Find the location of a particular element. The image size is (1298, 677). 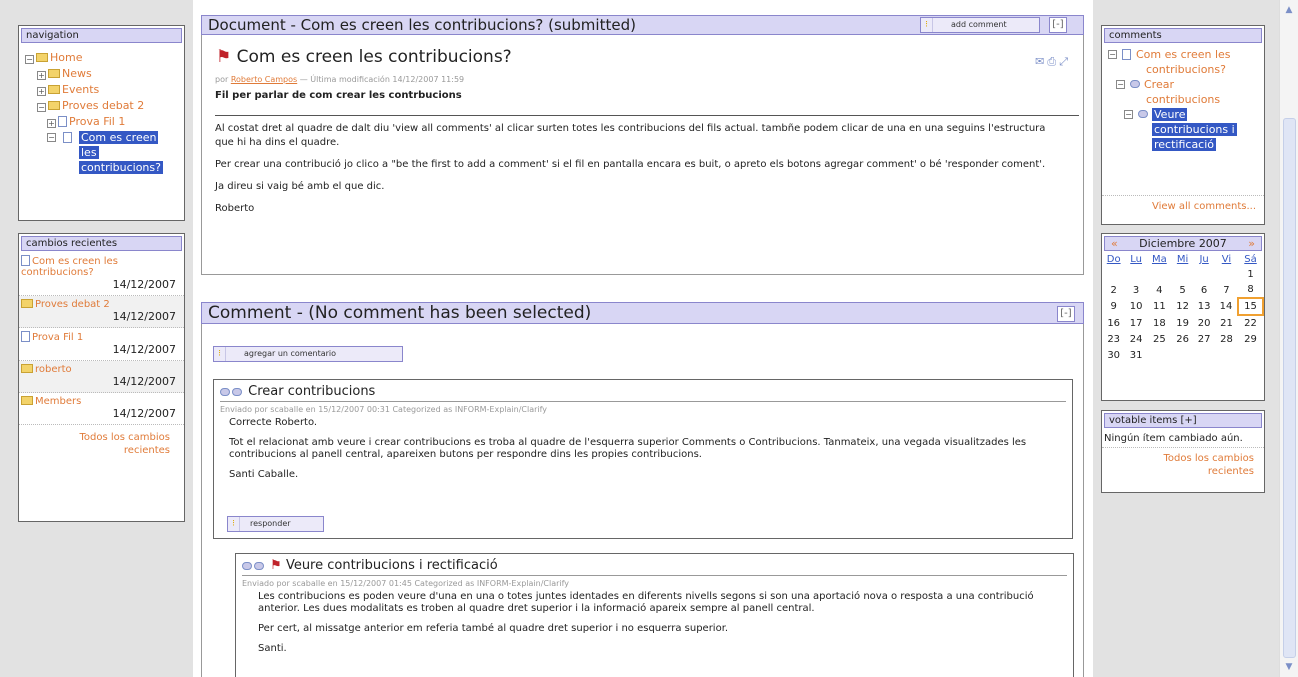

navigation-title: navigation is located at coordinates (101, 35).